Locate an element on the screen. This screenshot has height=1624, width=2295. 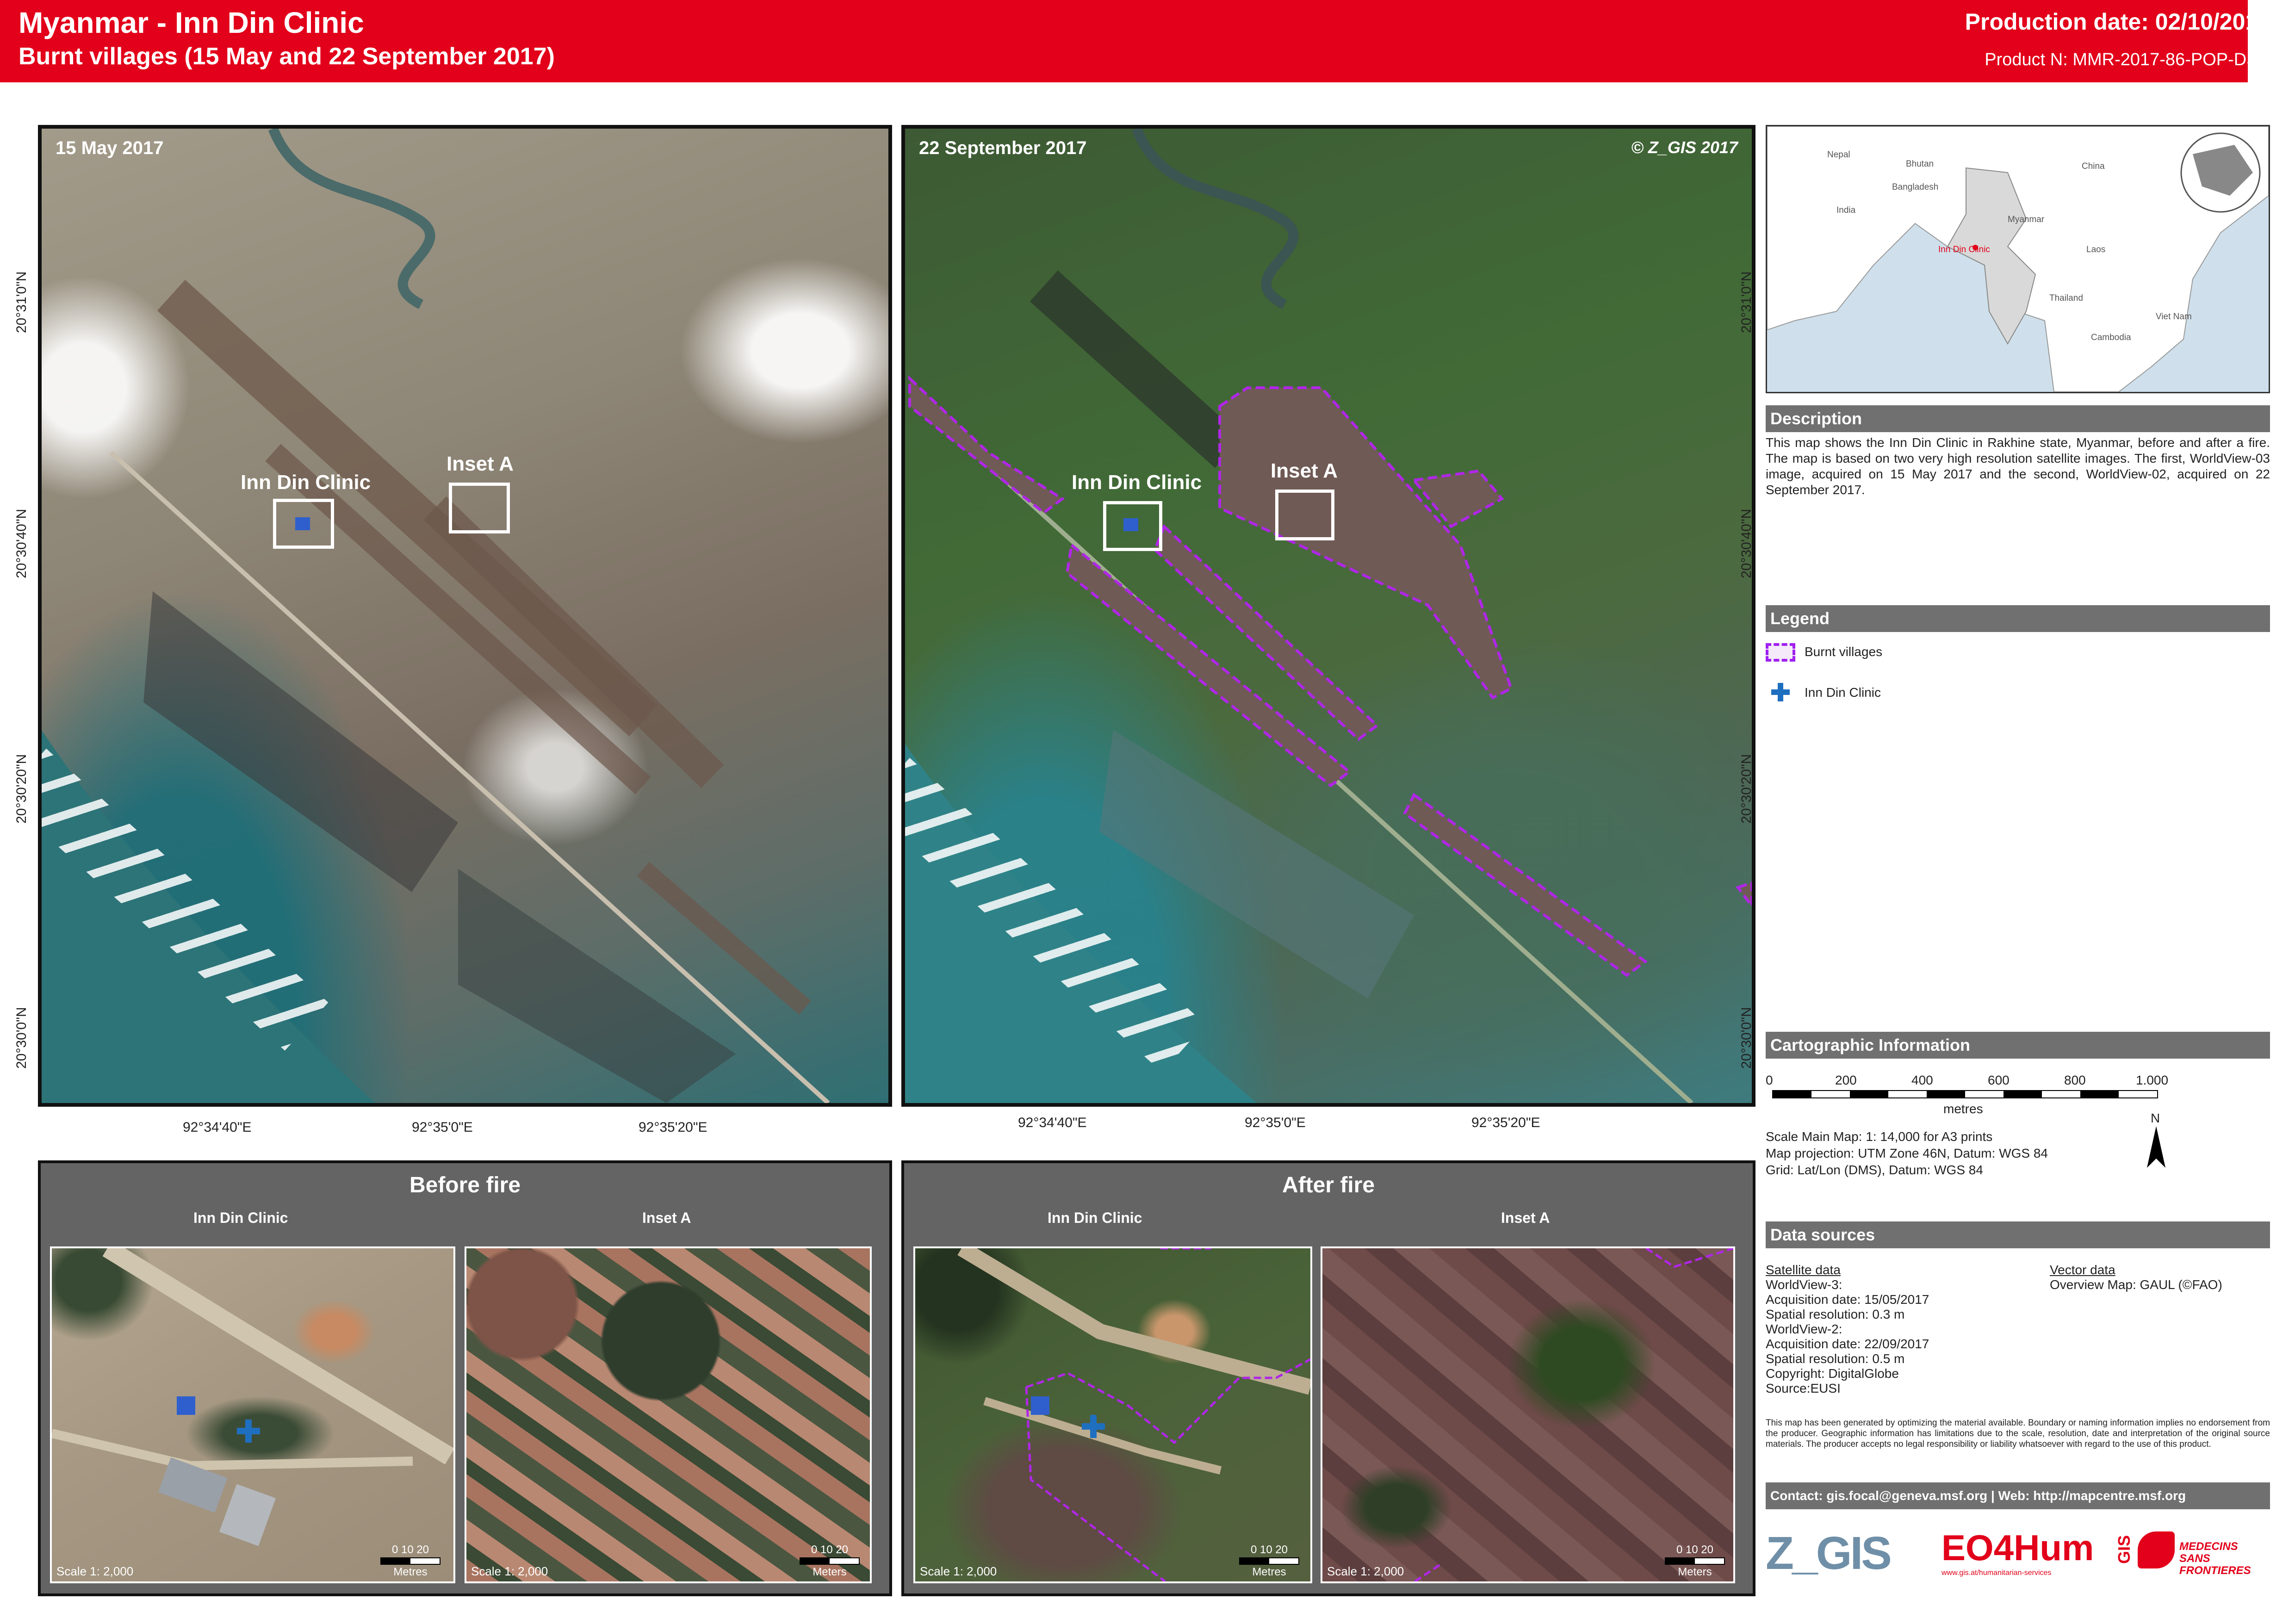
scale-bar-ticks: 0 200 400 600 800 1.000 is located at coordinates (1967, 1080).